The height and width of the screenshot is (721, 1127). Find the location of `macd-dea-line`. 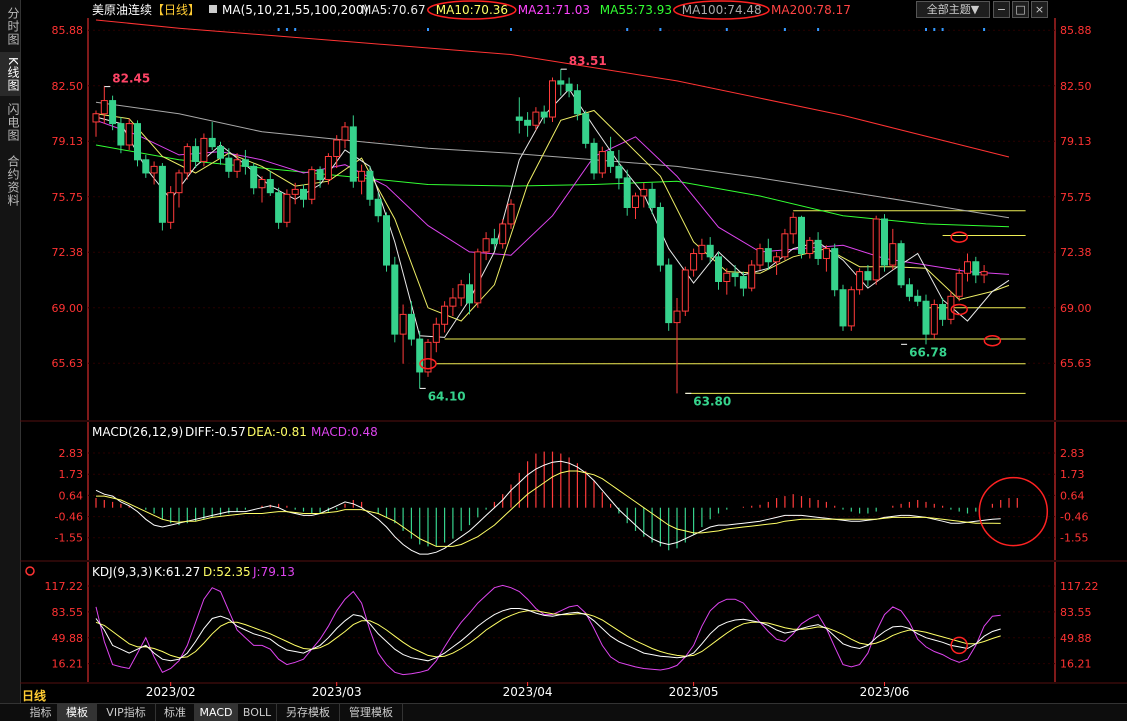

macd-dea-line is located at coordinates (548, 508).